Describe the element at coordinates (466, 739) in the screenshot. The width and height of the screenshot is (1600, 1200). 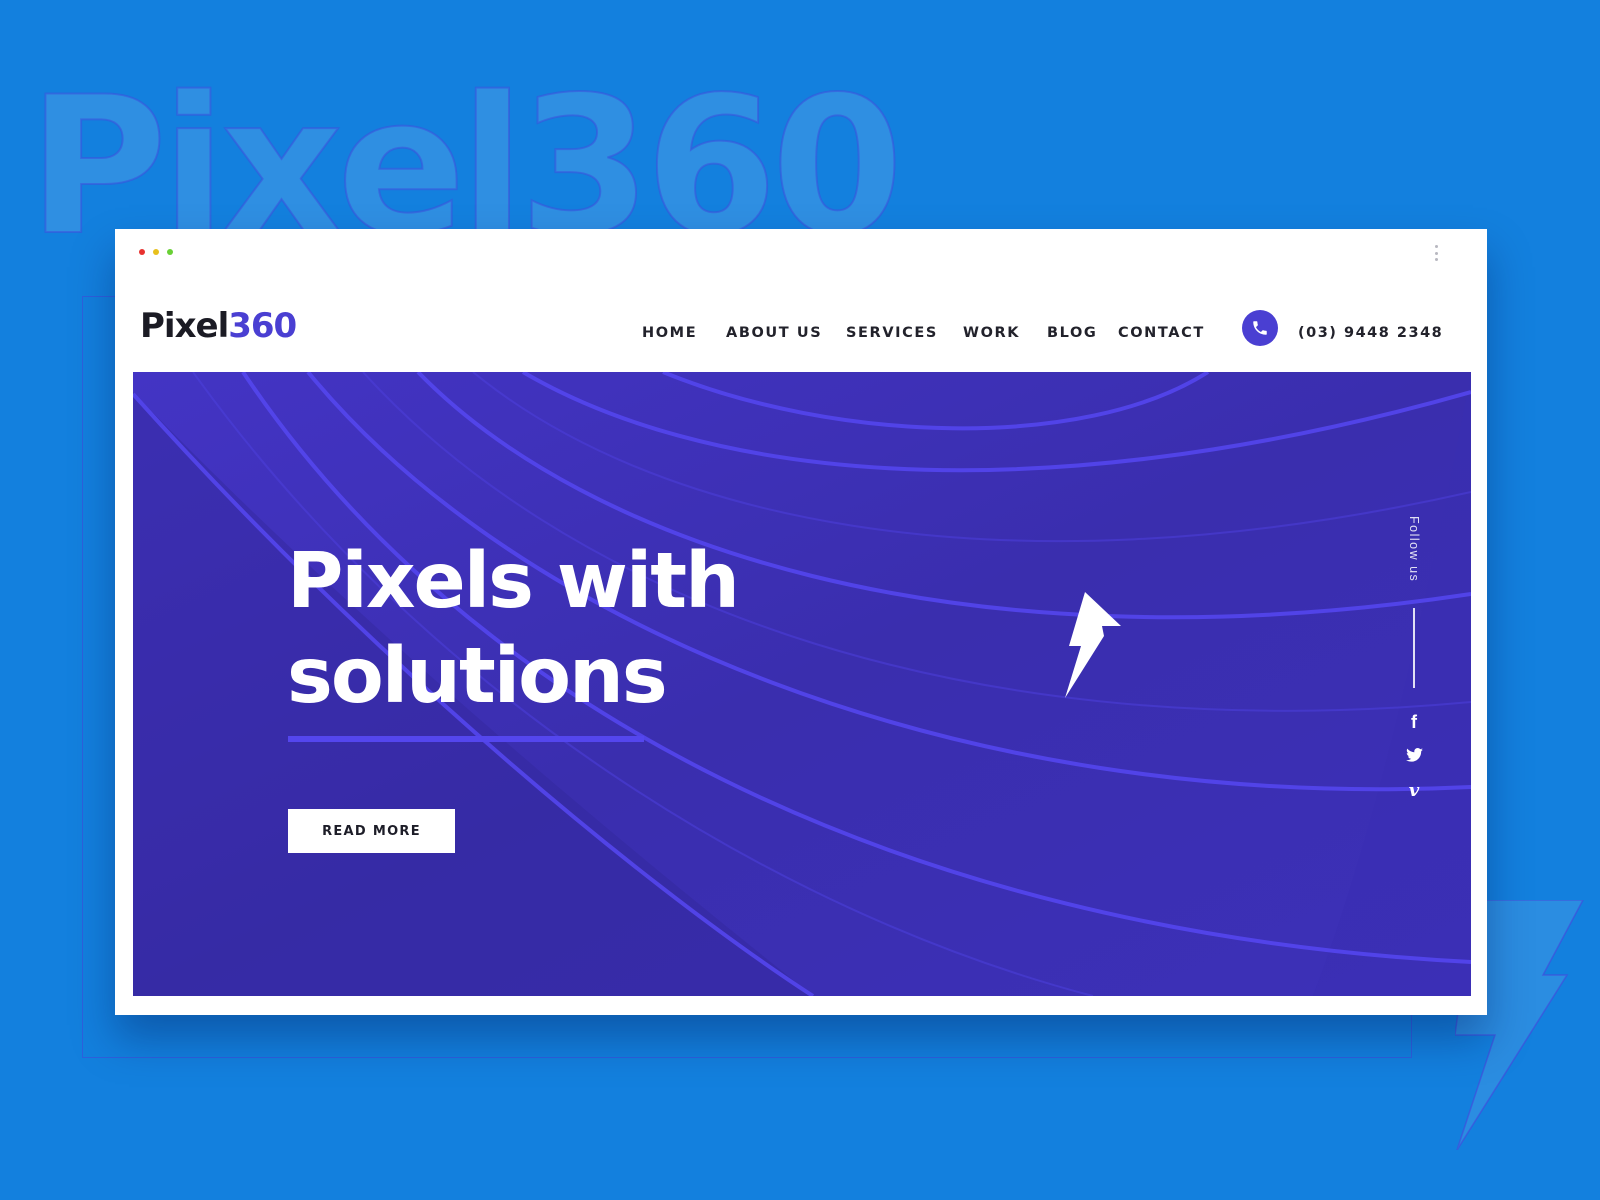
I see `title-underline` at that location.